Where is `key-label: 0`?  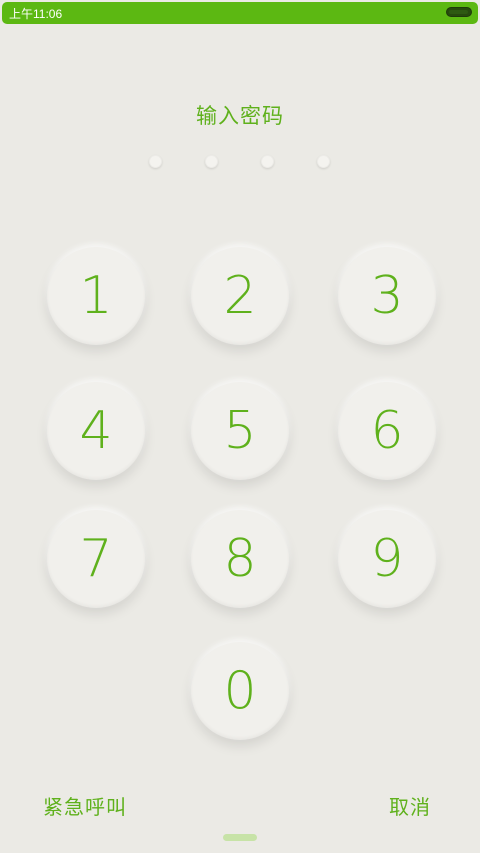 key-label: 0 is located at coordinates (240, 691).